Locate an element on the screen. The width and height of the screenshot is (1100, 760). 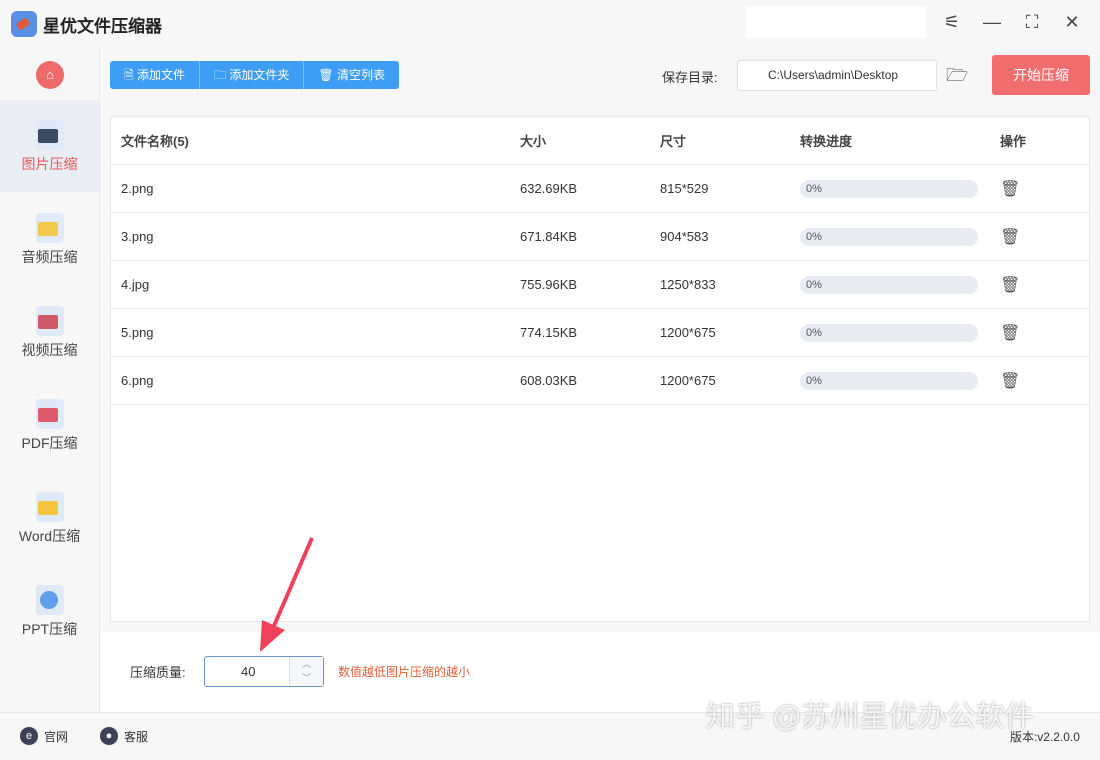
file-size: 774.15KB is located at coordinates (549, 332).